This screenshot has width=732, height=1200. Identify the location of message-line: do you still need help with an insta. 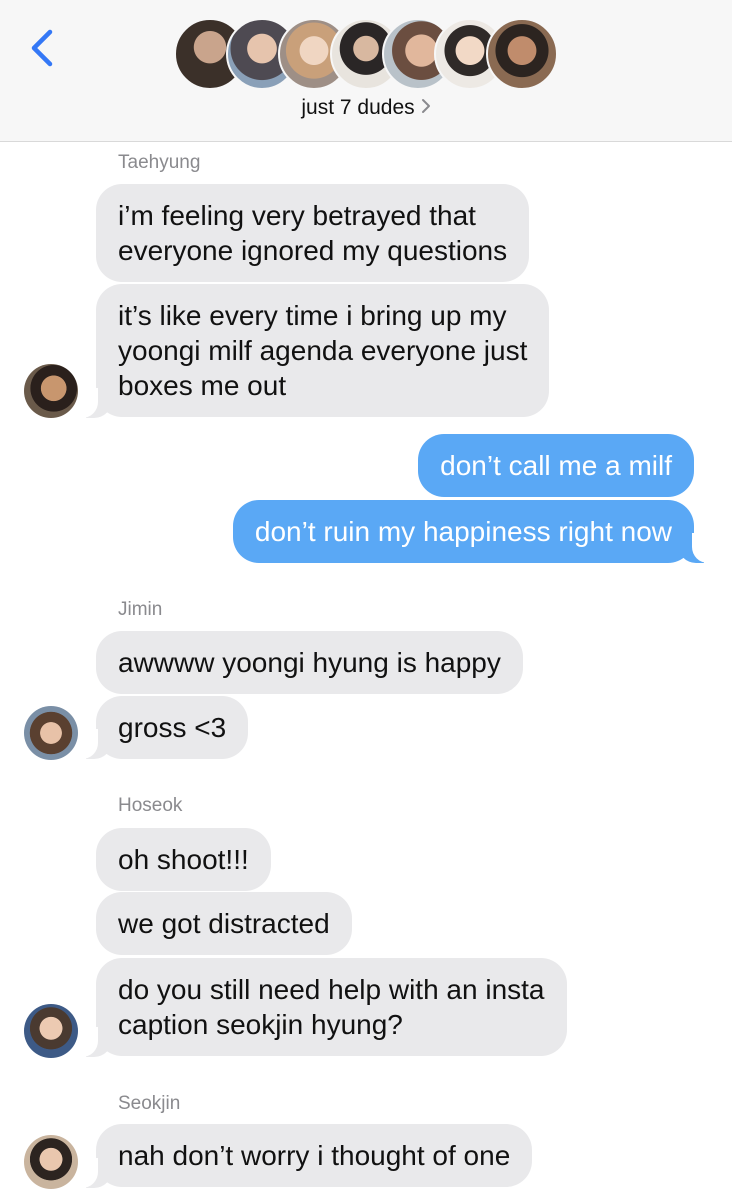
(331, 989).